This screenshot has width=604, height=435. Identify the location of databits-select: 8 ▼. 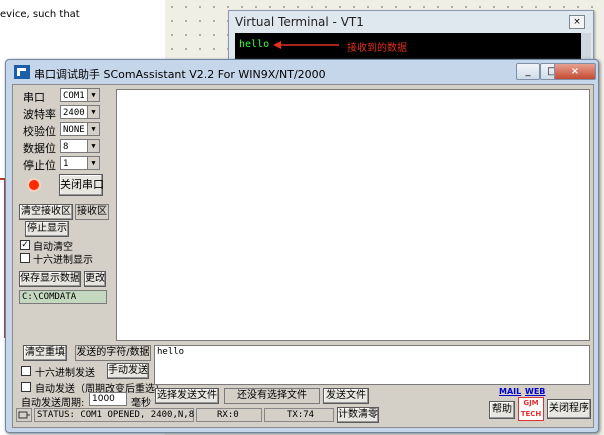
(80, 146).